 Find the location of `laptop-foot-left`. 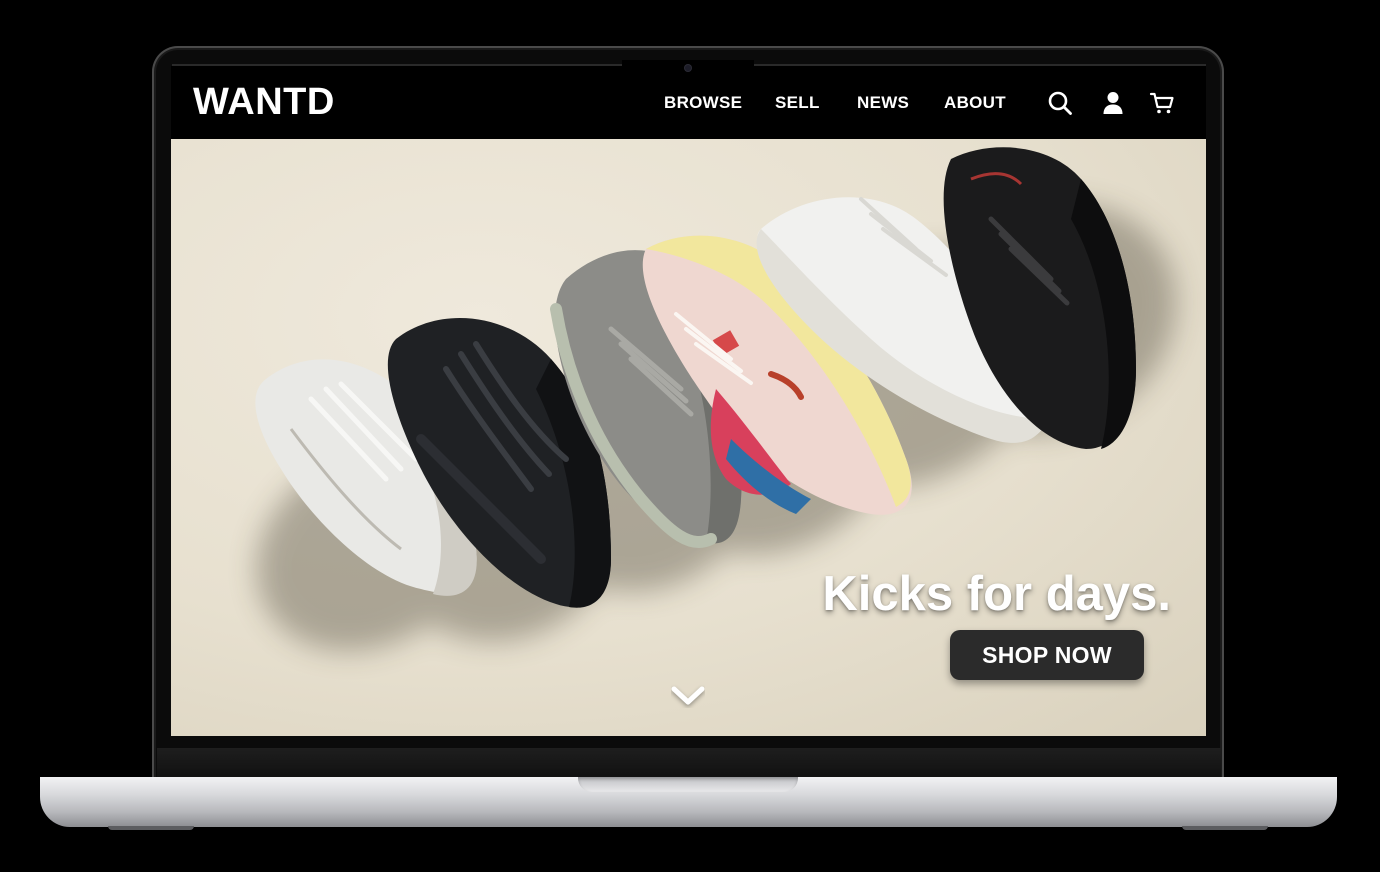

laptop-foot-left is located at coordinates (151, 828).